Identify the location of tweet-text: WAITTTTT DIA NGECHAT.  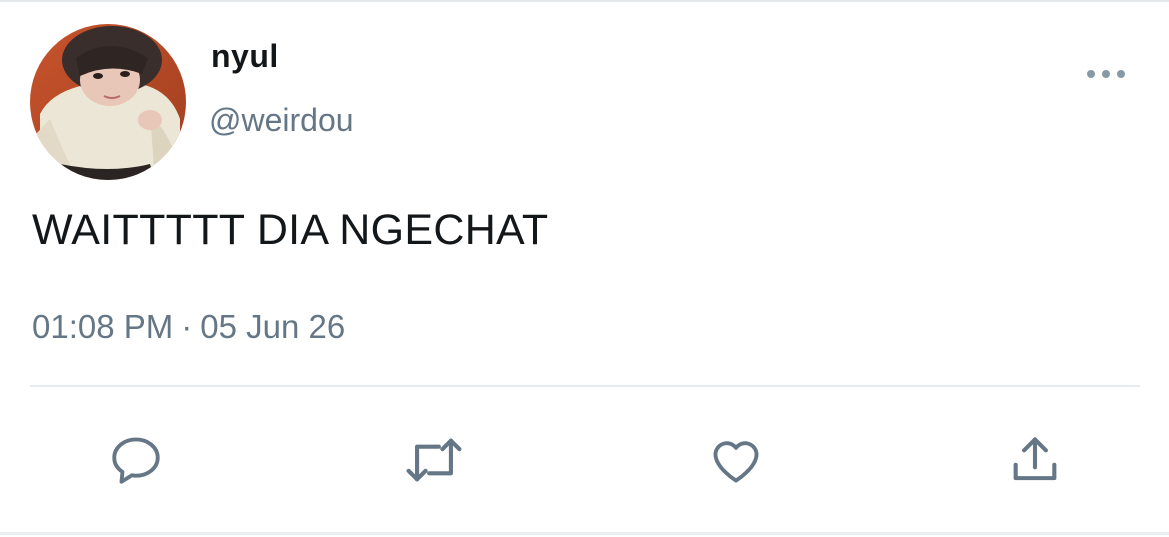
(290, 230).